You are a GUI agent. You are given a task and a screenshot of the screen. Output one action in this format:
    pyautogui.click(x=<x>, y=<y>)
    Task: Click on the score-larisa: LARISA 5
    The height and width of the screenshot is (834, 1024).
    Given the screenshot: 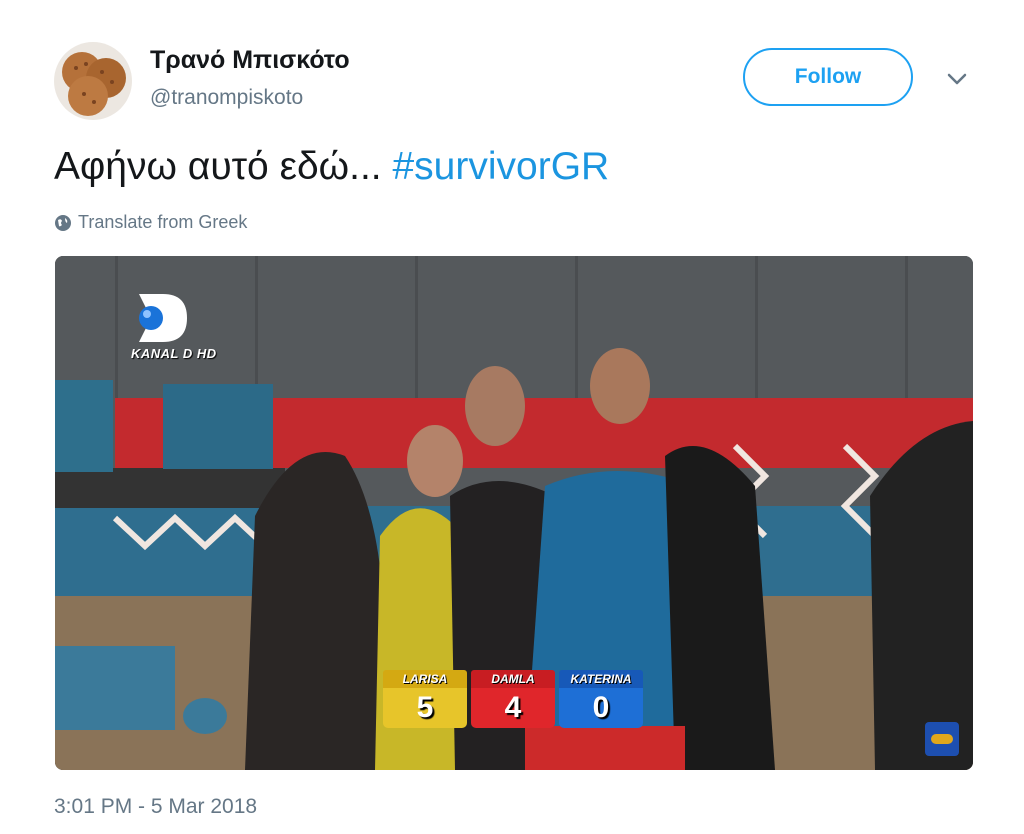 What is the action you would take?
    pyautogui.click(x=425, y=699)
    